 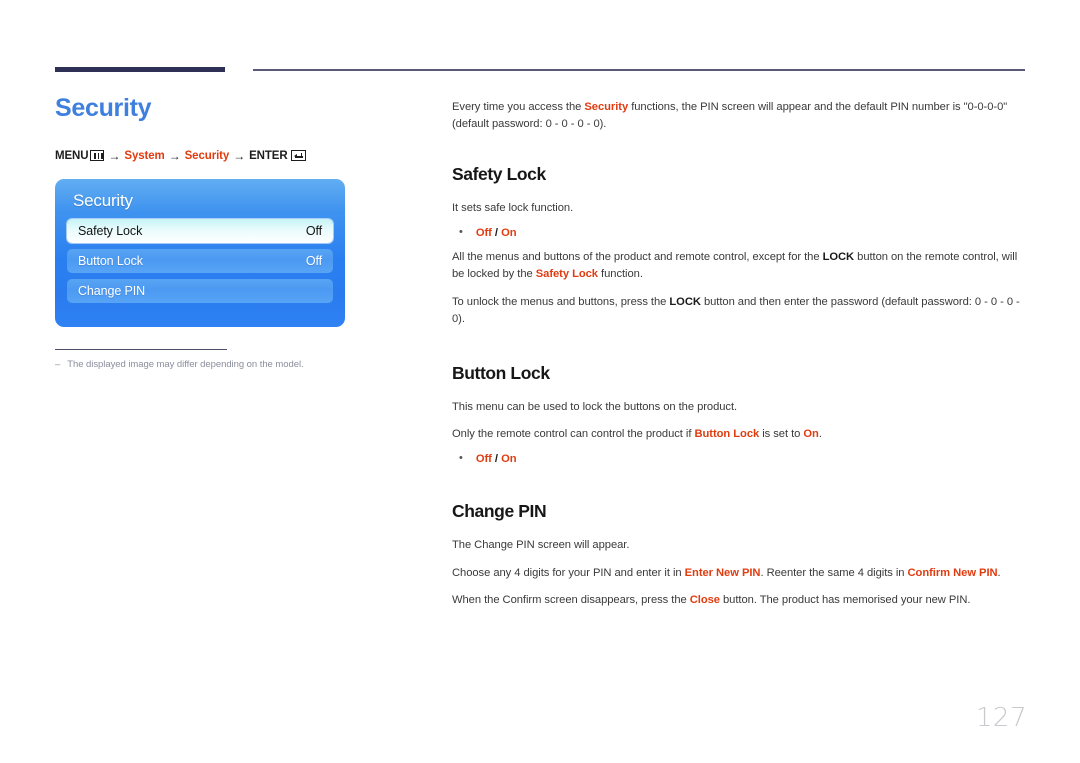 I want to click on breadcrumb-item-security: Security, so click(x=207, y=156).